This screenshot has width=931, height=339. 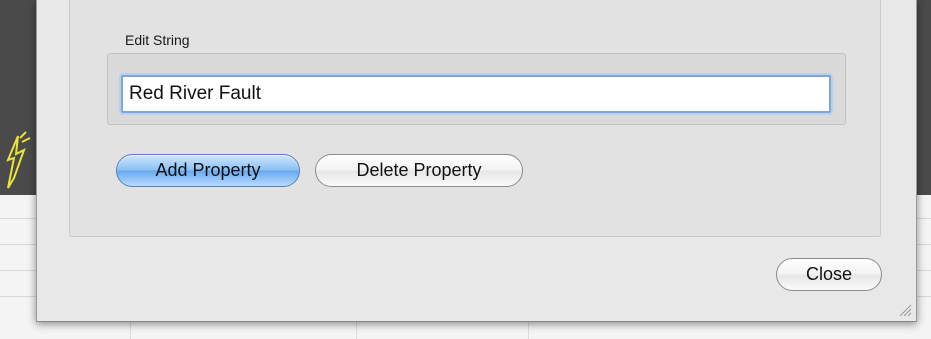 I want to click on close-button: Close, so click(x=829, y=274).